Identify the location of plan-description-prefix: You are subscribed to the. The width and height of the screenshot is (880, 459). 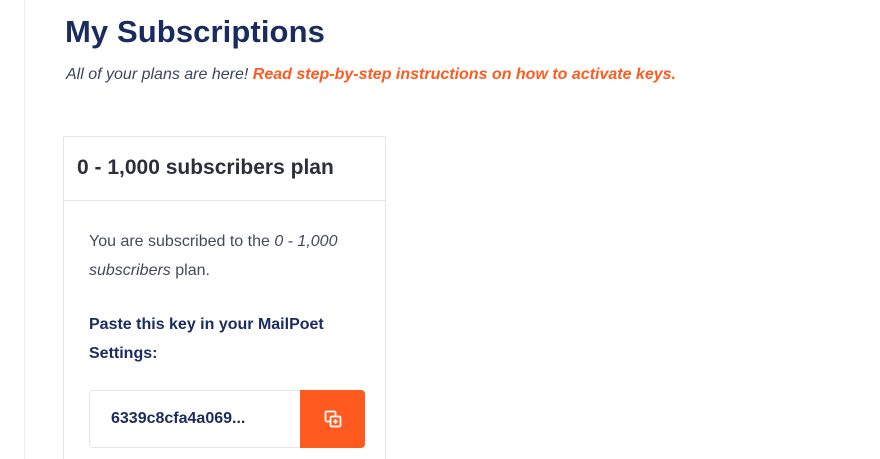
(182, 241).